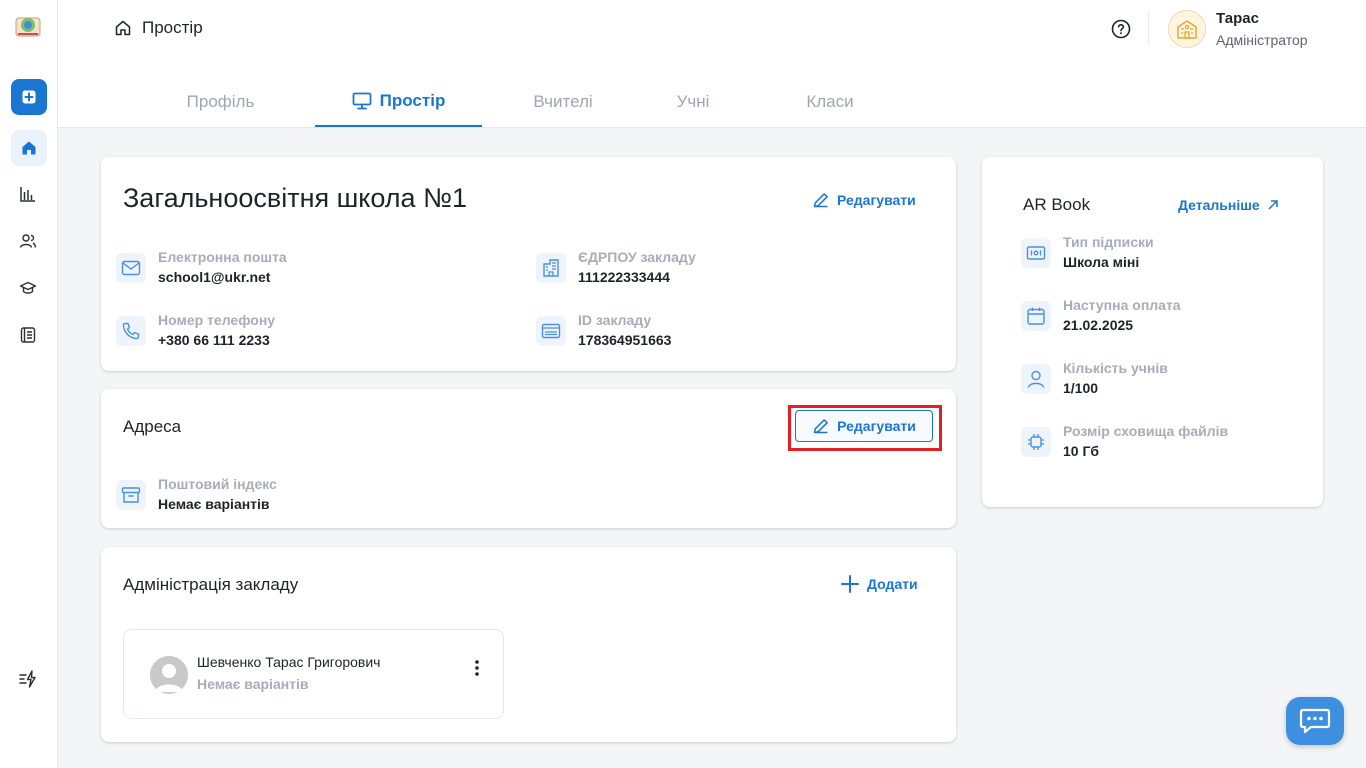  I want to click on breadcrumb-label: Простір, so click(172, 27).